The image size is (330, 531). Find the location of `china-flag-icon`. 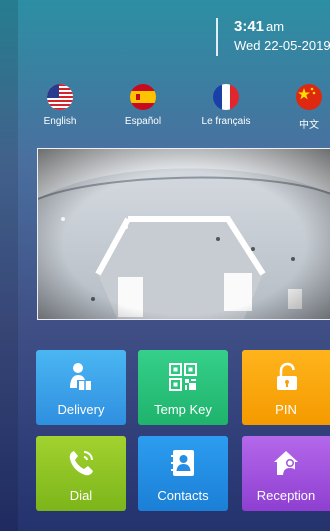

china-flag-icon is located at coordinates (309, 97).